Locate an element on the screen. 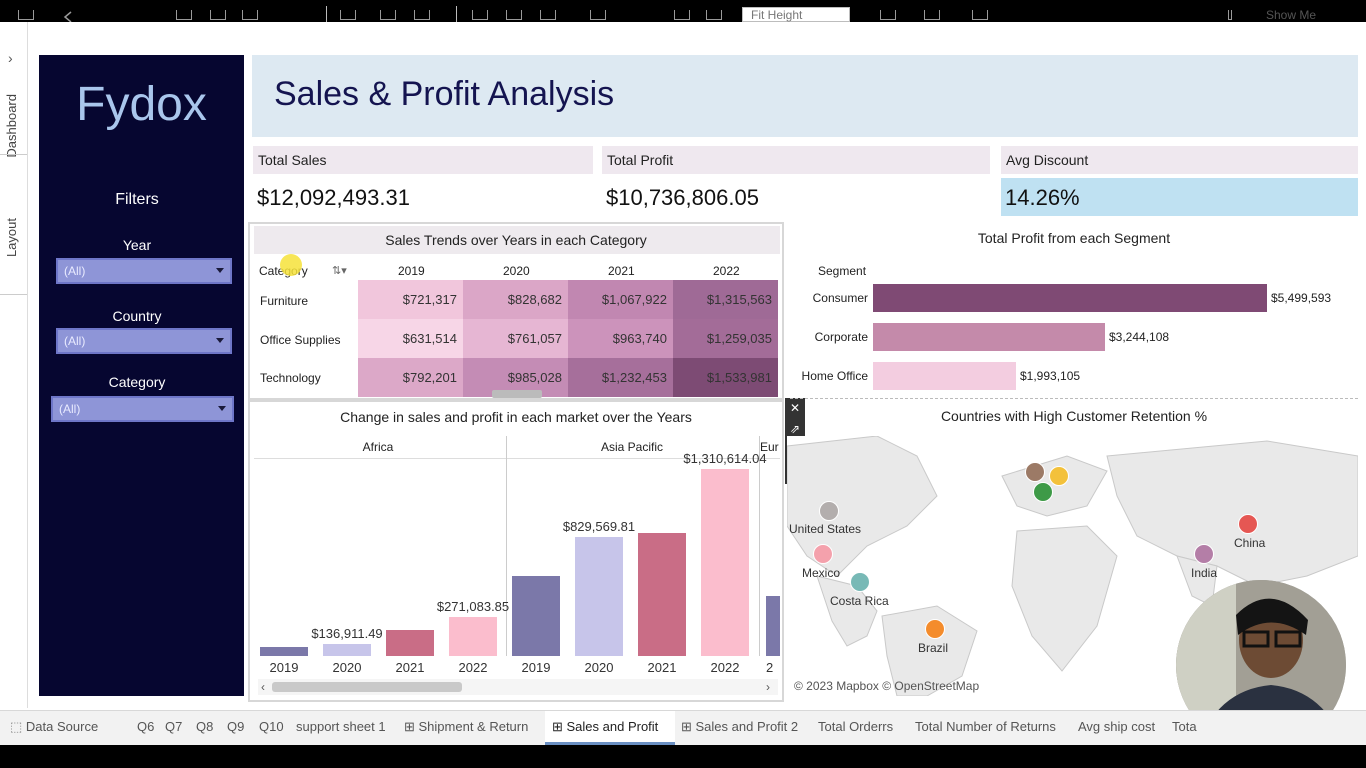 The width and height of the screenshot is (1366, 768). country-filter-select: (All) is located at coordinates (144, 341).